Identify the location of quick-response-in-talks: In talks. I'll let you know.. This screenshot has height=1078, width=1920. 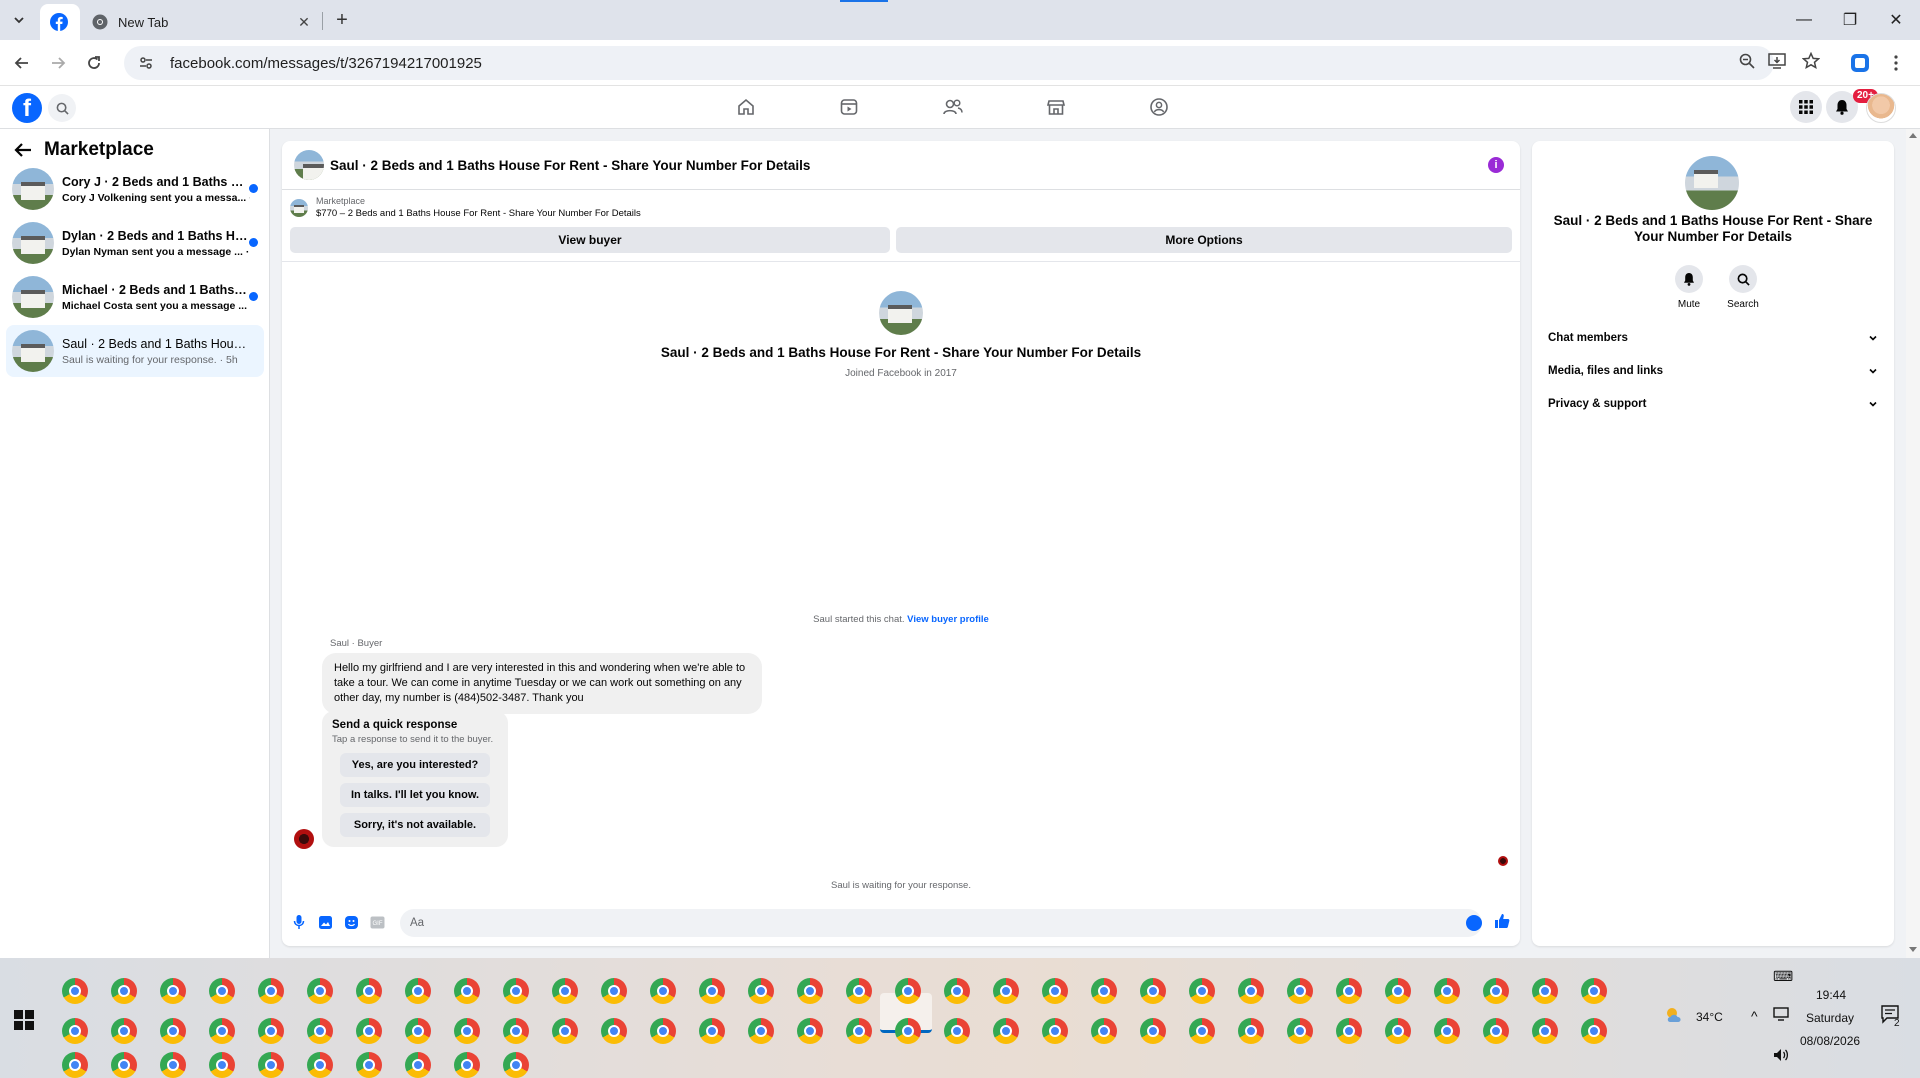
(415, 795).